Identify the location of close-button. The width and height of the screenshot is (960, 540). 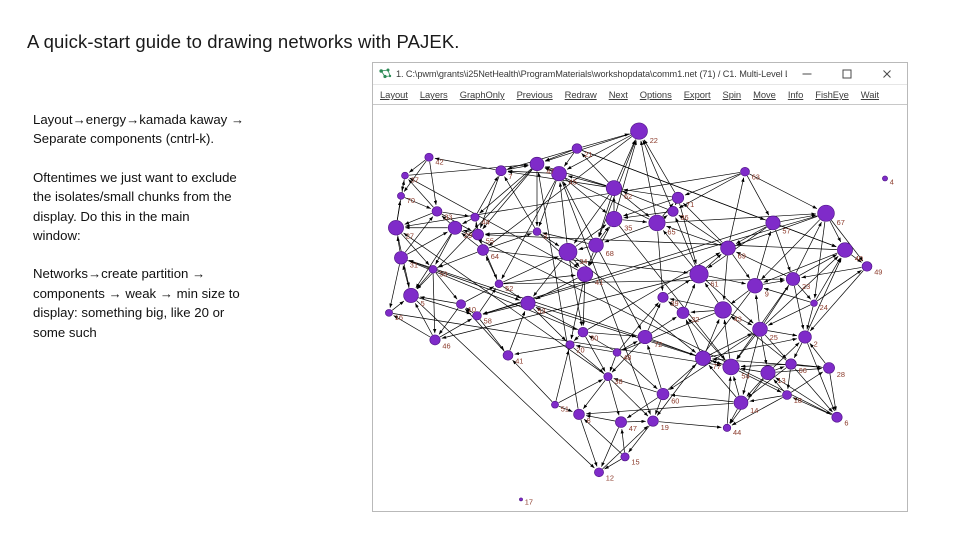
(887, 73).